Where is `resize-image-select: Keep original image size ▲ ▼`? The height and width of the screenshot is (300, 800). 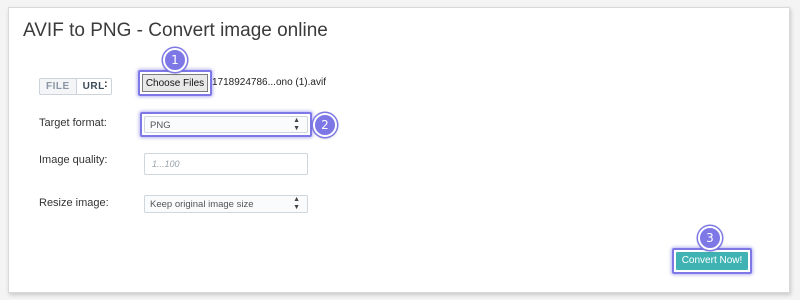 resize-image-select: Keep original image size ▲ ▼ is located at coordinates (226, 204).